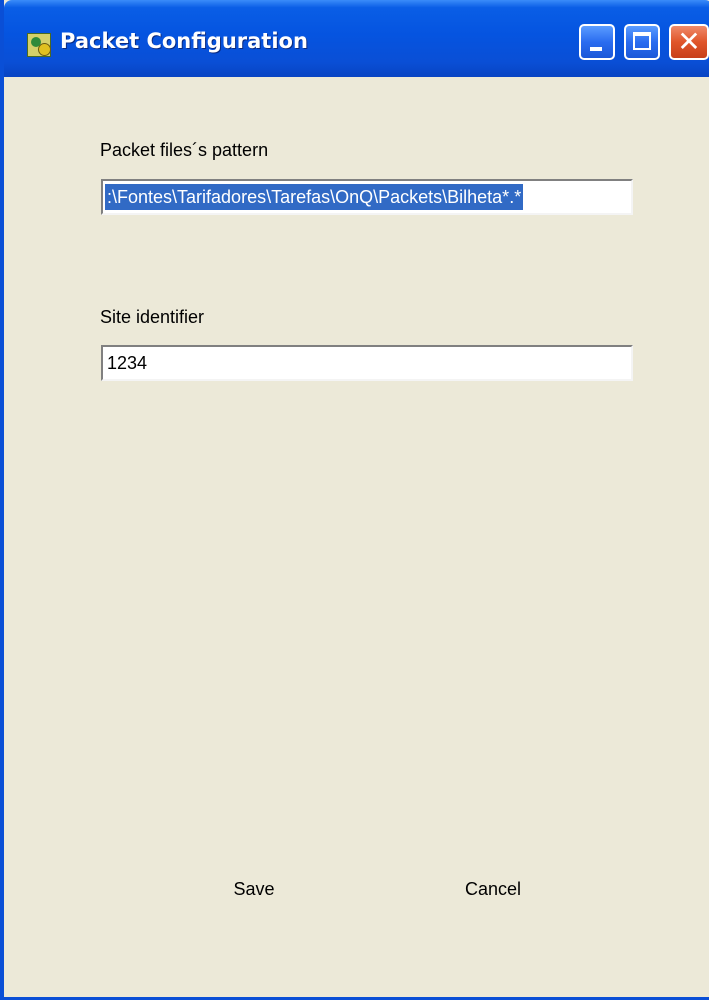  Describe the element at coordinates (254, 888) in the screenshot. I see `save-button: Save` at that location.